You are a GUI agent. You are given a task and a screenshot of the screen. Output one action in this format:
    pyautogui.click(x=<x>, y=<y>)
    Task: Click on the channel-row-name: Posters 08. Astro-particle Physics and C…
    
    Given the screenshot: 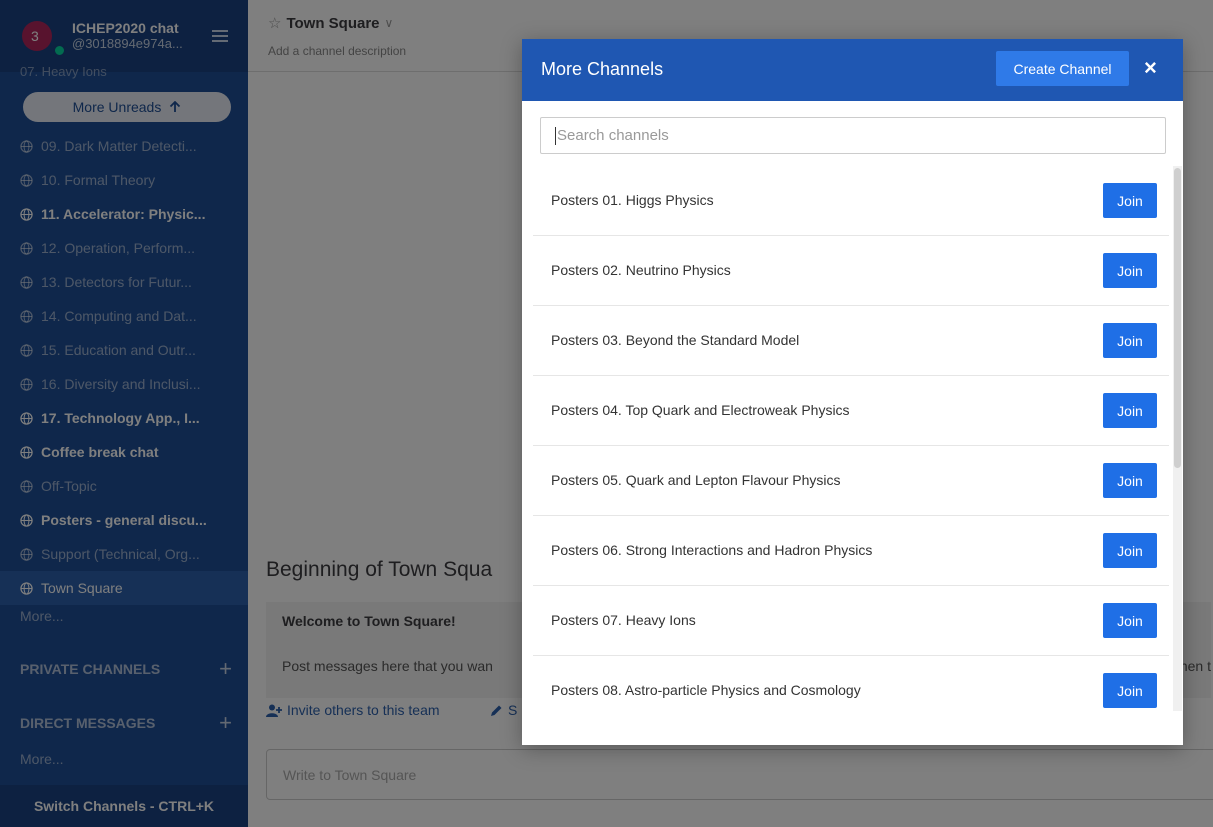 What is the action you would take?
    pyautogui.click(x=706, y=690)
    